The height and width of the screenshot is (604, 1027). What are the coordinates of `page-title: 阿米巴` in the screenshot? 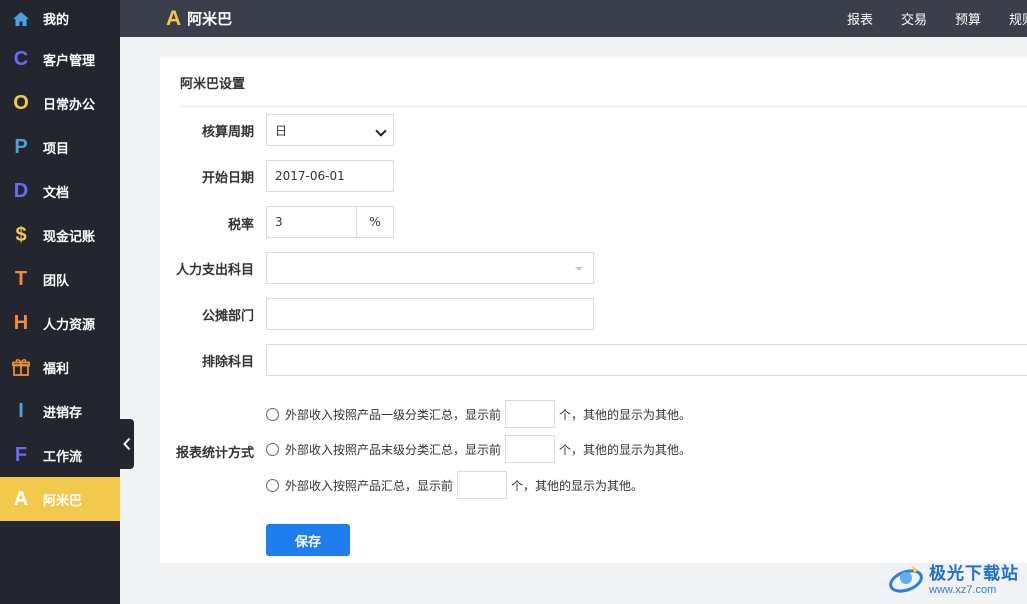 It's located at (210, 19).